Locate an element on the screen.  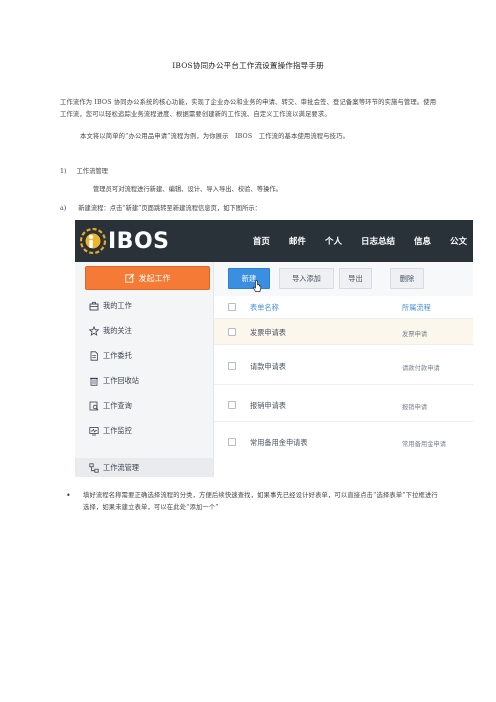
nav-log-summary: 日志总结 is located at coordinates (378, 241).